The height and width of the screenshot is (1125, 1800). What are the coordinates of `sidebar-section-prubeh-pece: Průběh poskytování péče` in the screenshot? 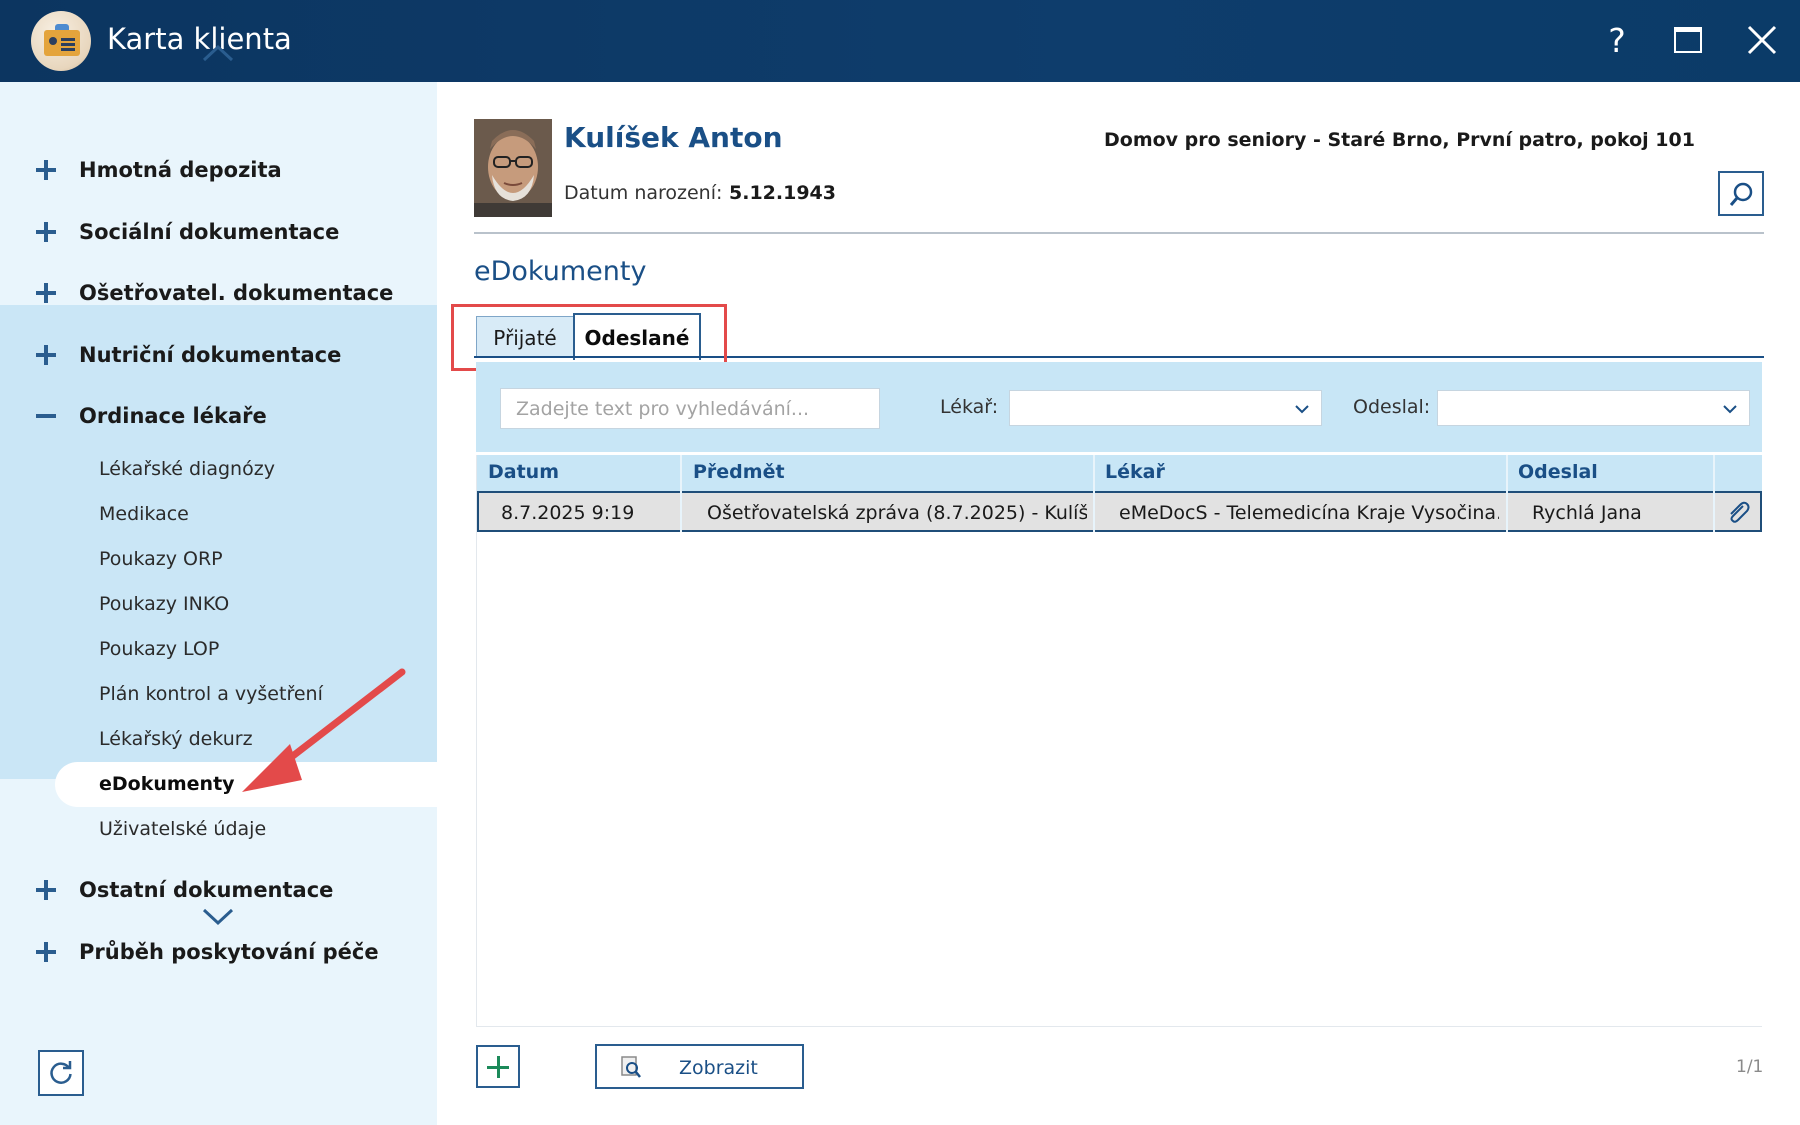 It's located at (218, 952).